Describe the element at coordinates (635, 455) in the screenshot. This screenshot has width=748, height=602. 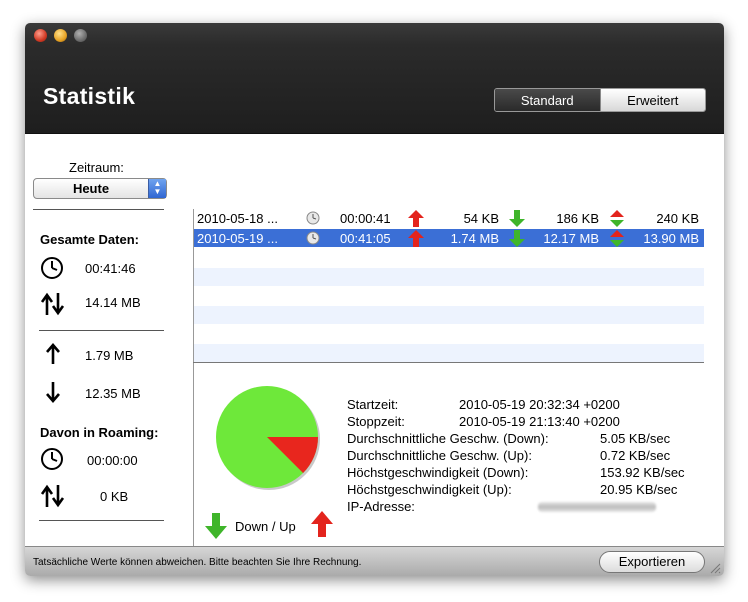
I see `avg-up-value: 0.72 KB/sec` at that location.